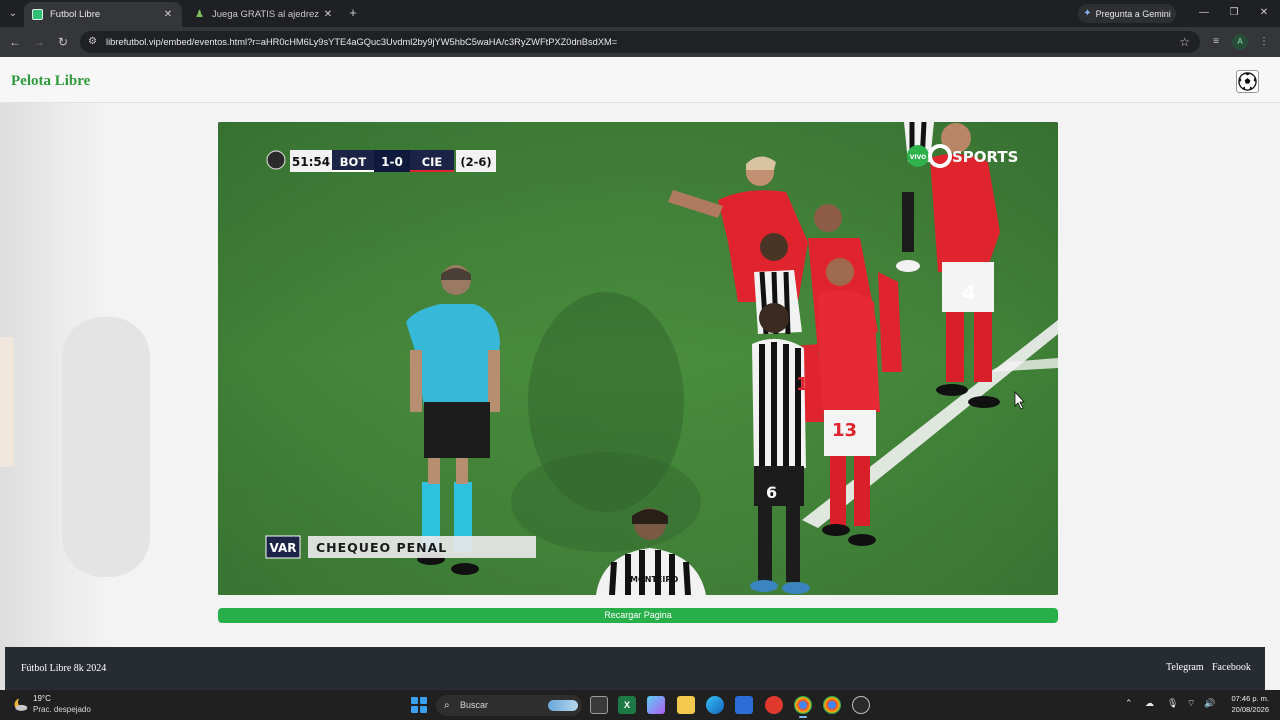 The height and width of the screenshot is (720, 1280). What do you see at coordinates (474, 705) in the screenshot?
I see `search-placeholder: Buscar` at bounding box center [474, 705].